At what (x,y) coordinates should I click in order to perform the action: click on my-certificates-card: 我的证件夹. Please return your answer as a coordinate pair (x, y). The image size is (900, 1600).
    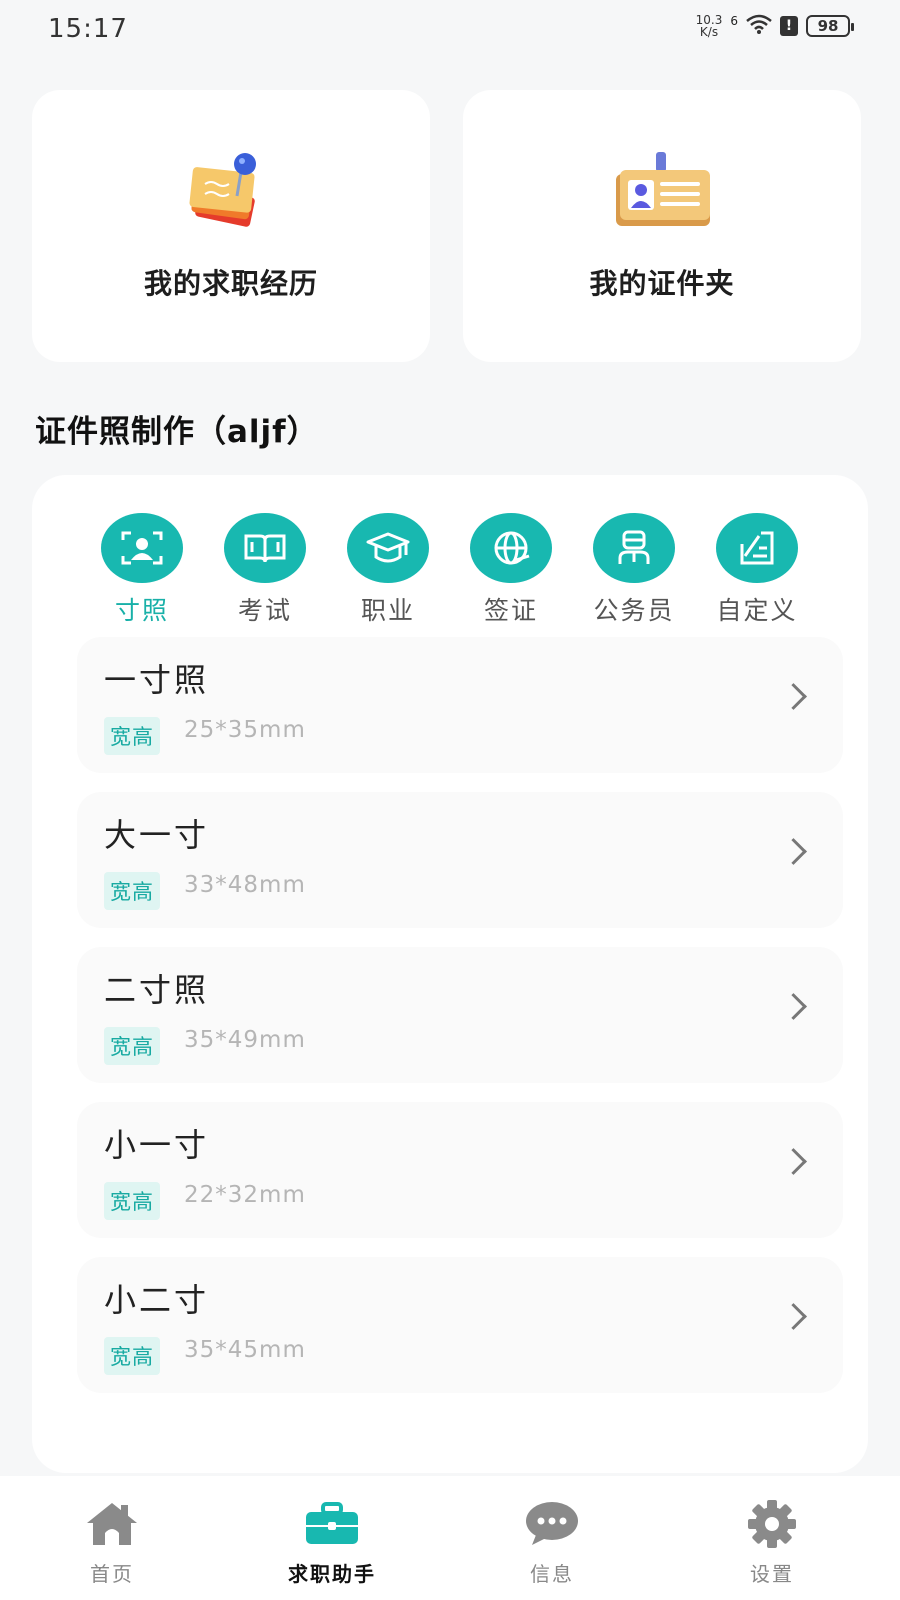
    Looking at the image, I should click on (662, 226).